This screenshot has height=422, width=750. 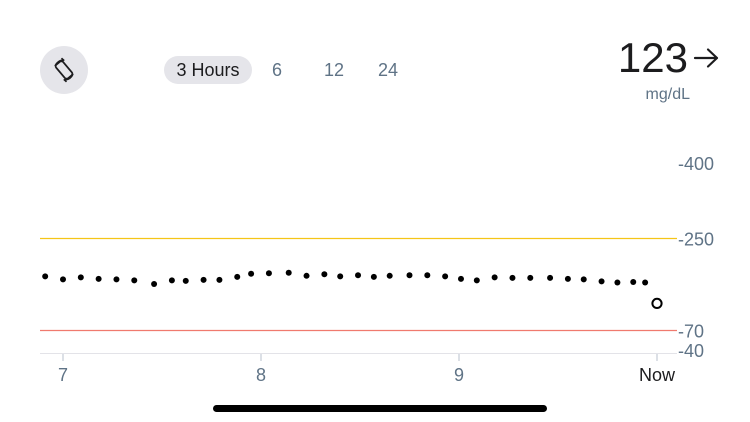 I want to click on current-reading-row: 123, so click(x=670, y=58).